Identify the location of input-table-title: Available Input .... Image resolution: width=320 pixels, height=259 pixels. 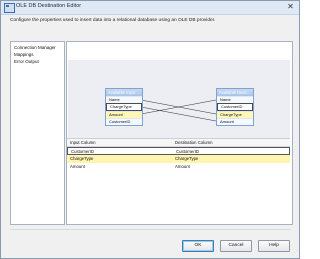
(124, 92).